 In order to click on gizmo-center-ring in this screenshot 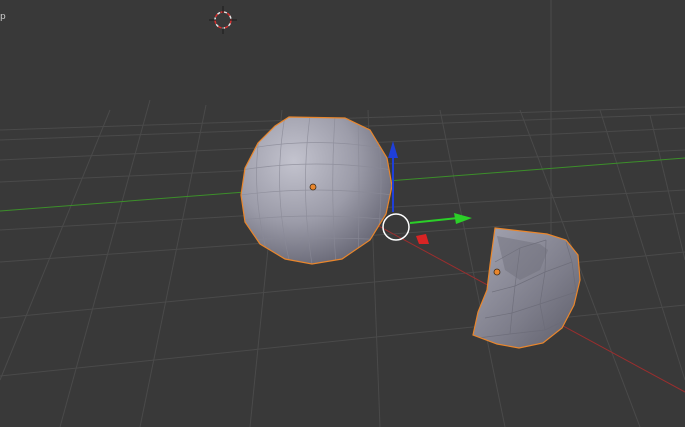, I will do `click(396, 227)`.